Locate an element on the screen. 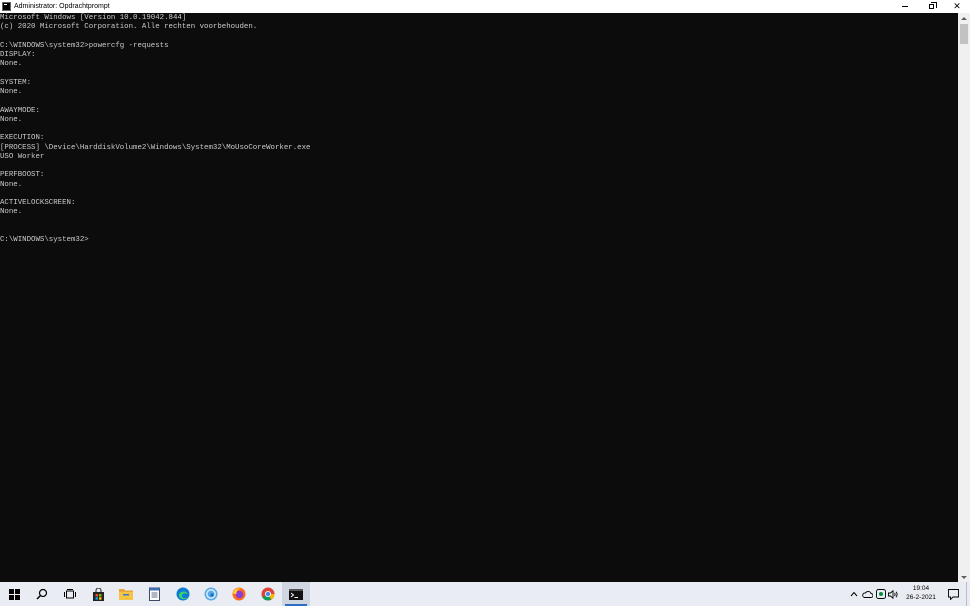 The height and width of the screenshot is (606, 970). search-icon is located at coordinates (42, 594).